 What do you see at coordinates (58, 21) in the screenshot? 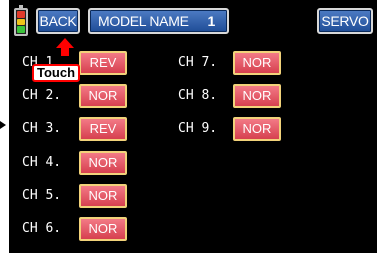
I see `back-button: BACK` at bounding box center [58, 21].